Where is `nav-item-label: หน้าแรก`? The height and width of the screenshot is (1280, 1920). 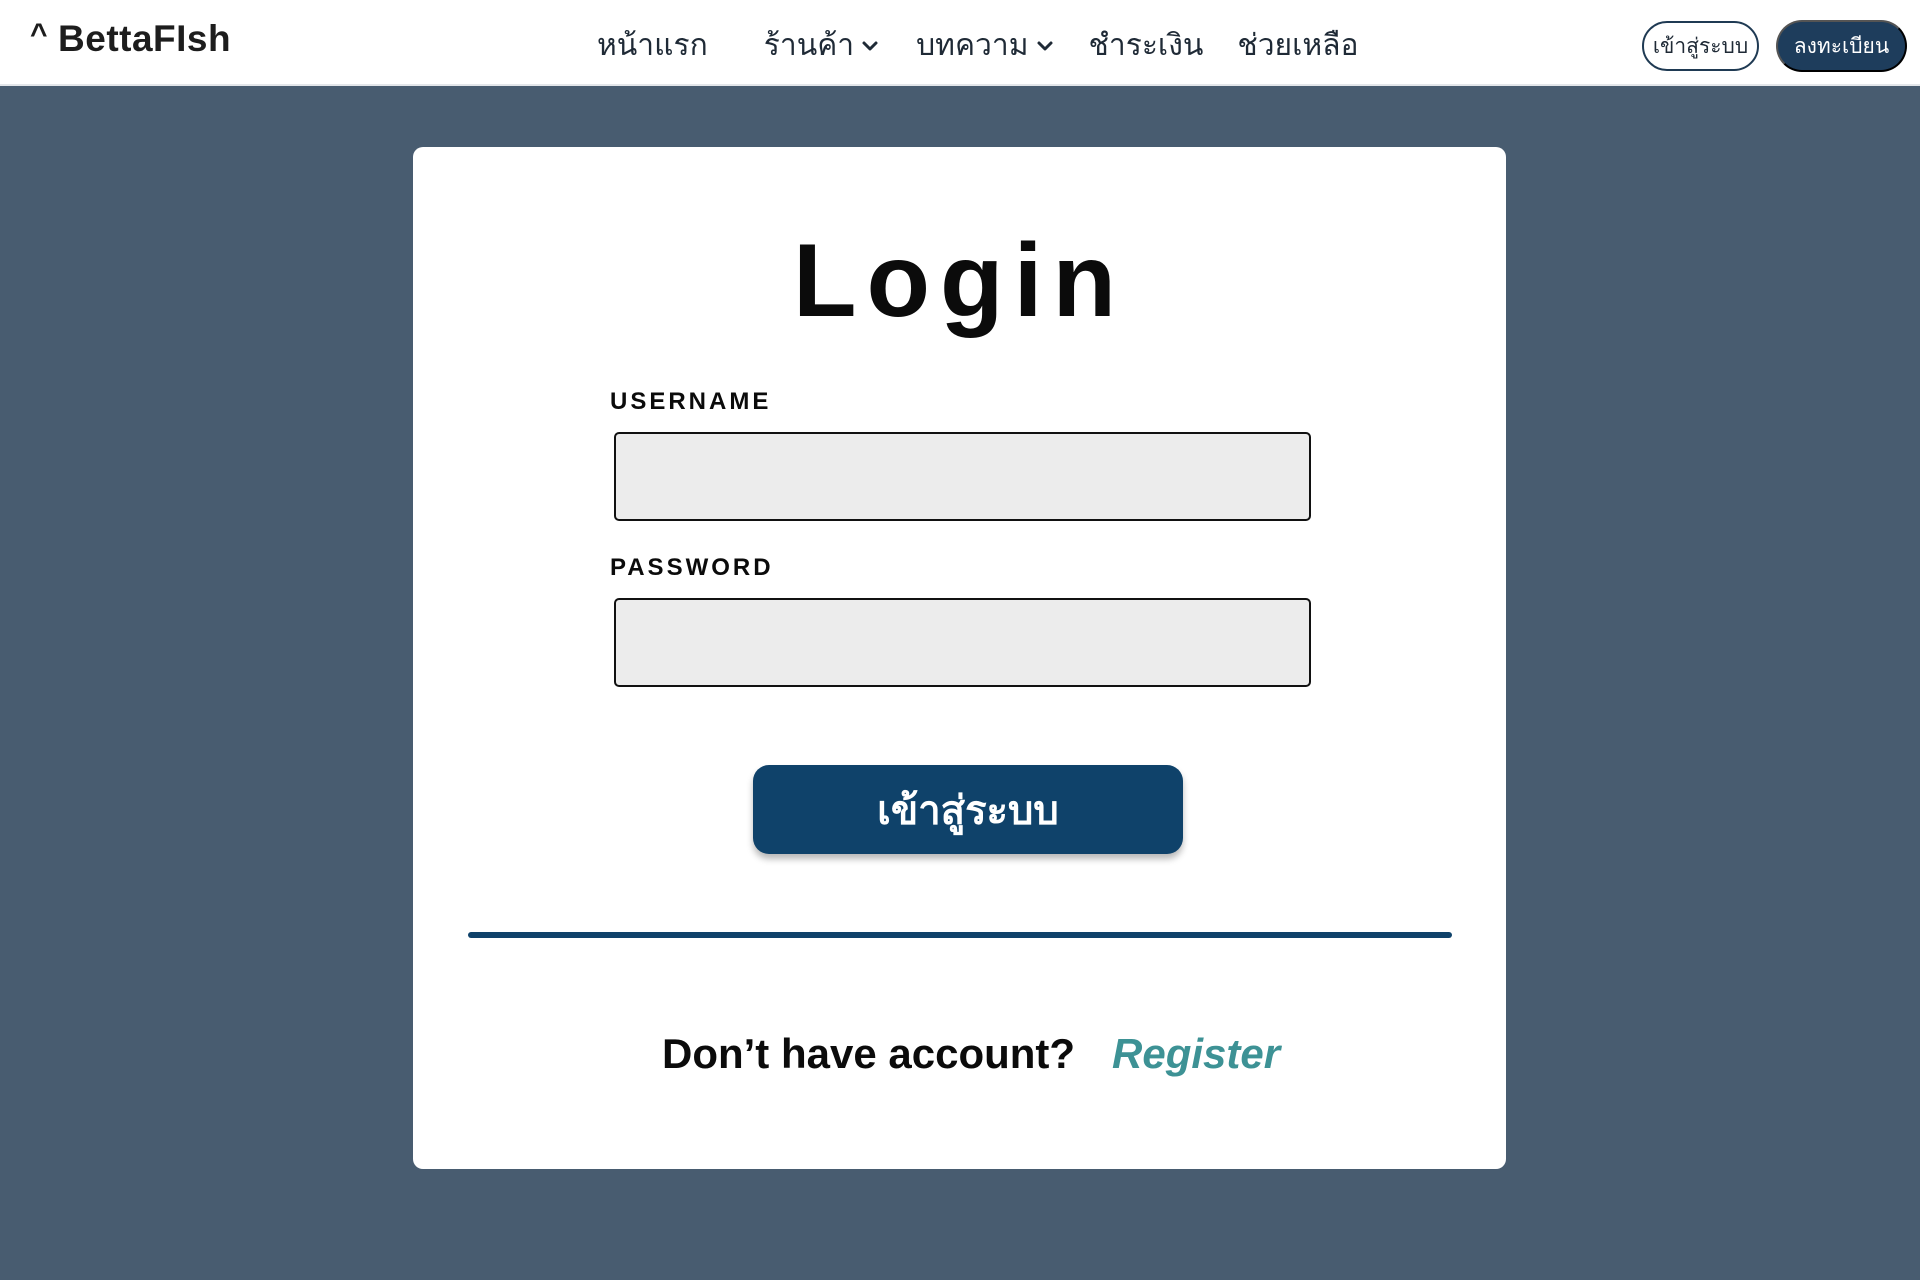
nav-item-label: หน้าแรก is located at coordinates (652, 45).